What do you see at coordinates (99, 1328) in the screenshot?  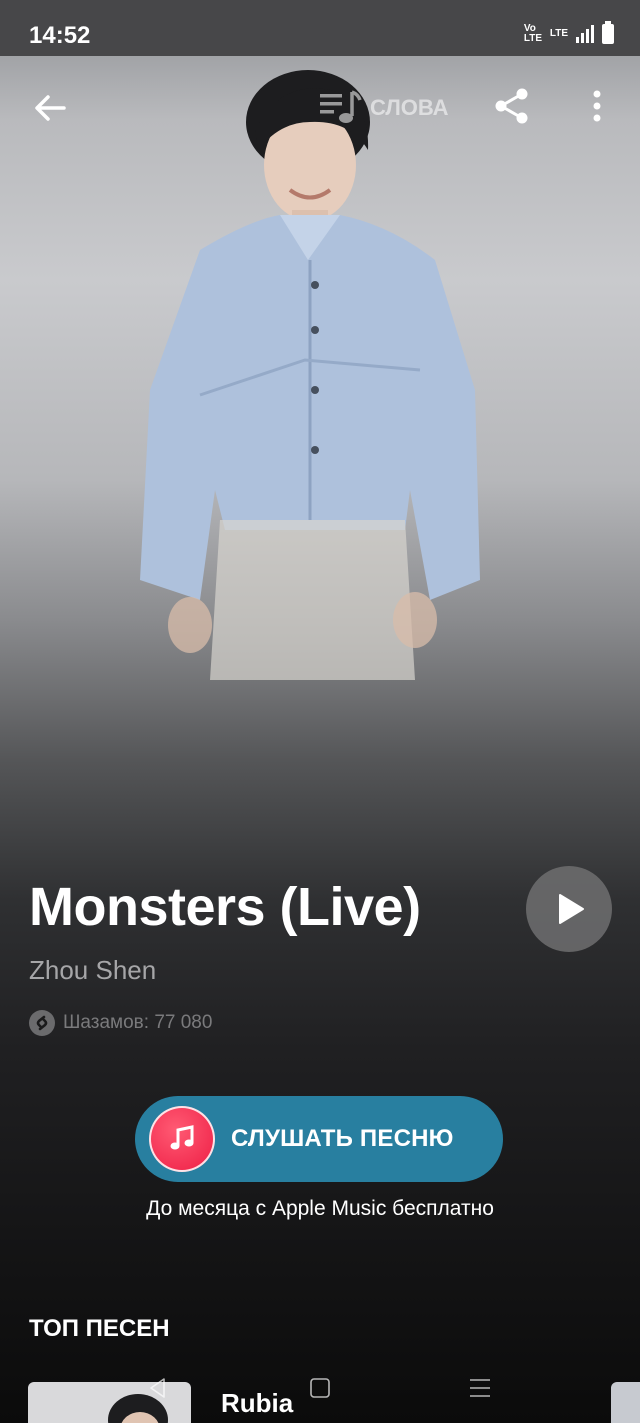 I see `top-songs-heading: ТОП ПЕСЕН` at bounding box center [99, 1328].